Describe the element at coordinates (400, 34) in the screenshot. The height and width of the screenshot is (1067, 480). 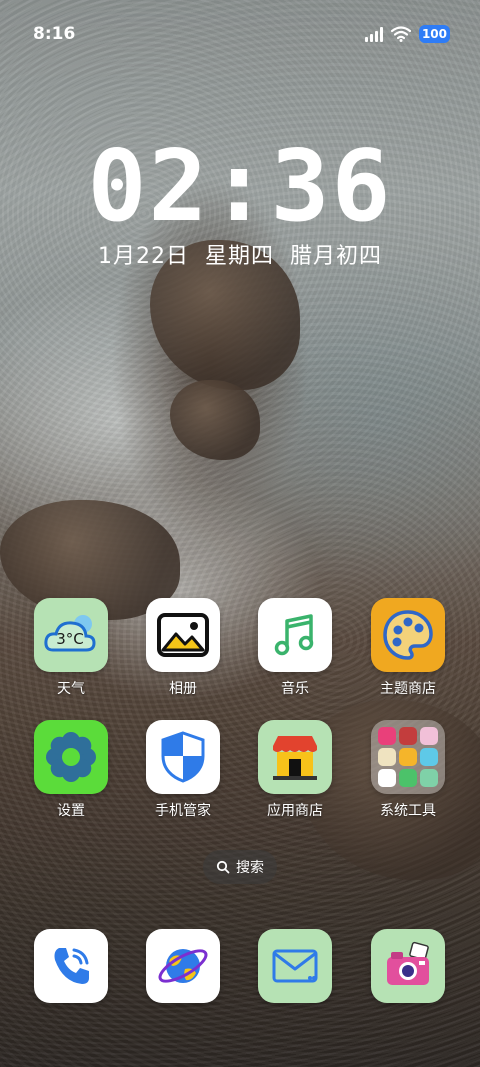
I see `wifi-icon` at that location.